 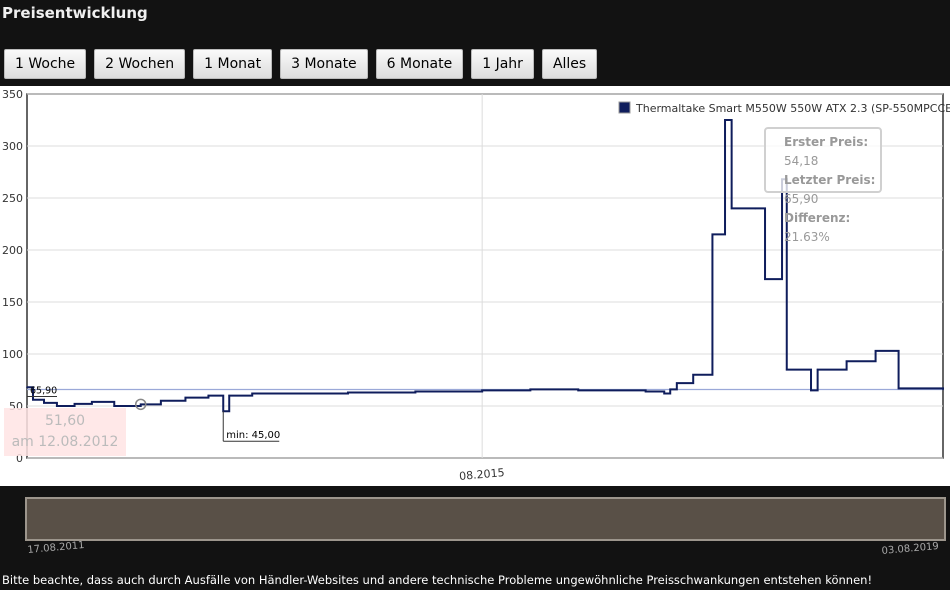 What do you see at coordinates (826, 151) in the screenshot?
I see `summary-first-row: Erster Preis: 54,18` at bounding box center [826, 151].